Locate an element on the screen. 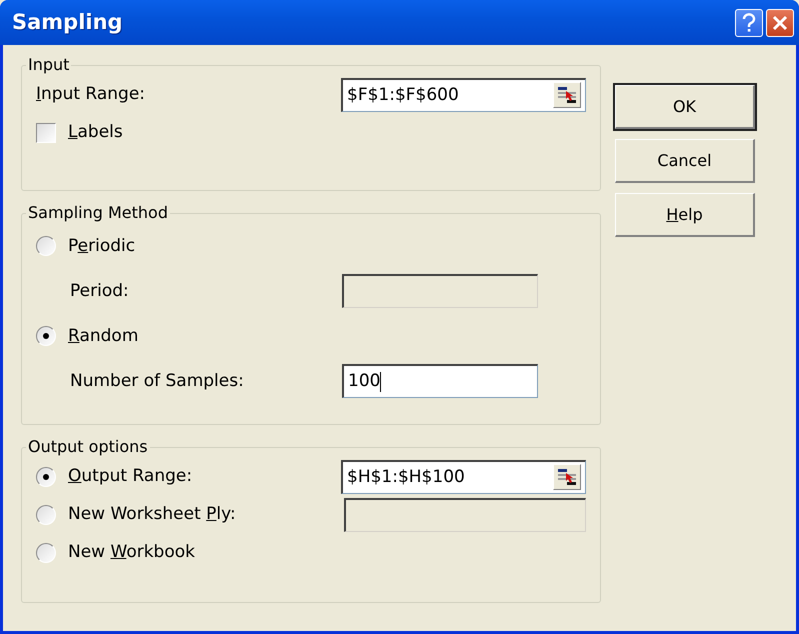  input-field: $F$1:$F$600 is located at coordinates (463, 95).